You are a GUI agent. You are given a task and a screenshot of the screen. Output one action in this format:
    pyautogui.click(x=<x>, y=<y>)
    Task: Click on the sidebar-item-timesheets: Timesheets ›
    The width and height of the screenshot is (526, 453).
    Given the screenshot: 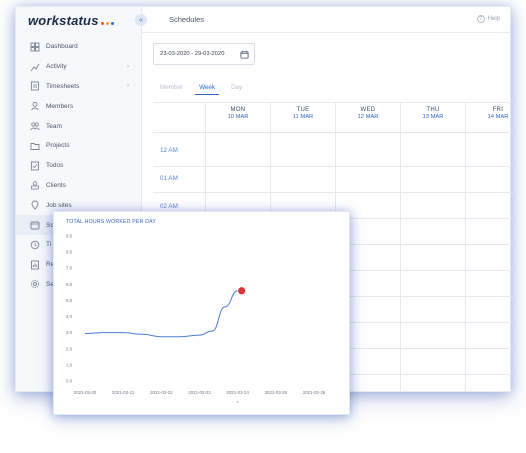 What is the action you would take?
    pyautogui.click(x=78, y=87)
    